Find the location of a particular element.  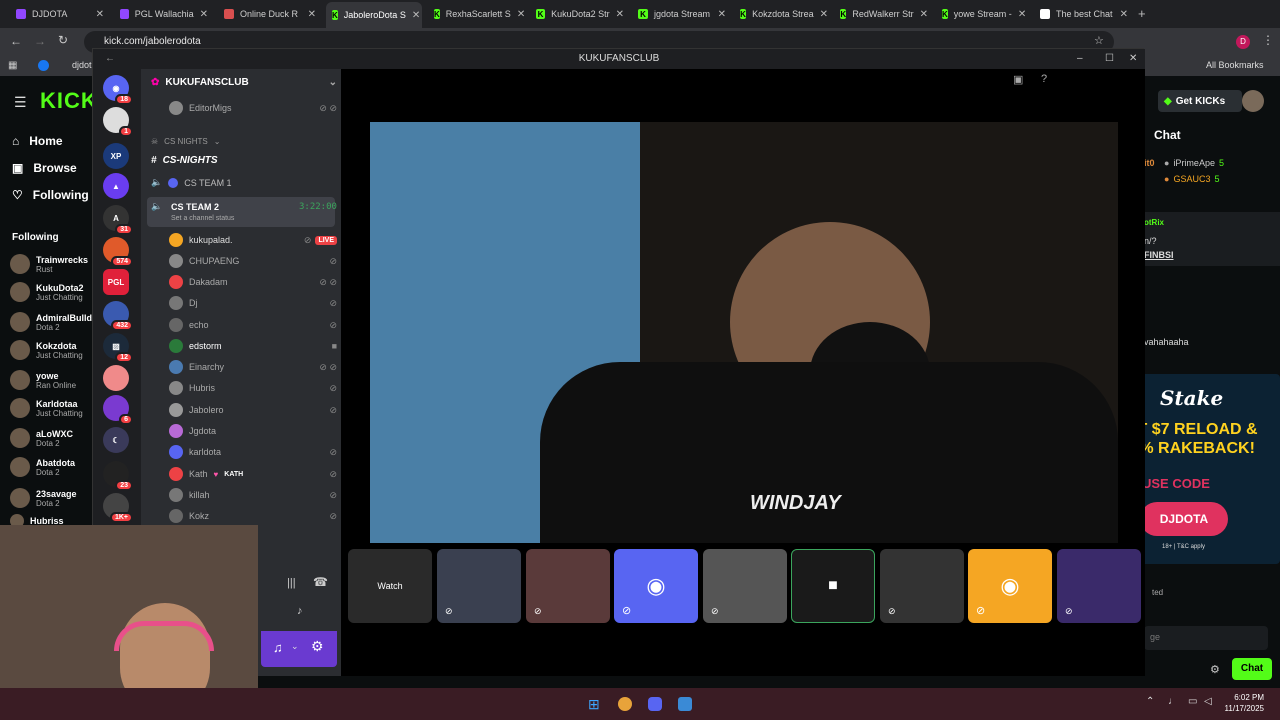

bookmark-item: djdot is located at coordinates (82, 65).